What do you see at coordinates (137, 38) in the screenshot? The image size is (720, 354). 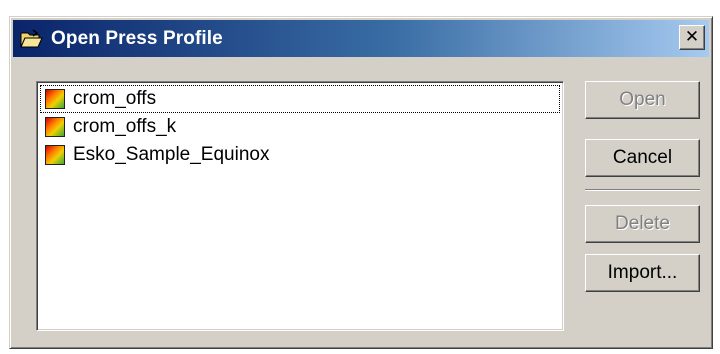 I see `dialog-title: Open Press Profile` at bounding box center [137, 38].